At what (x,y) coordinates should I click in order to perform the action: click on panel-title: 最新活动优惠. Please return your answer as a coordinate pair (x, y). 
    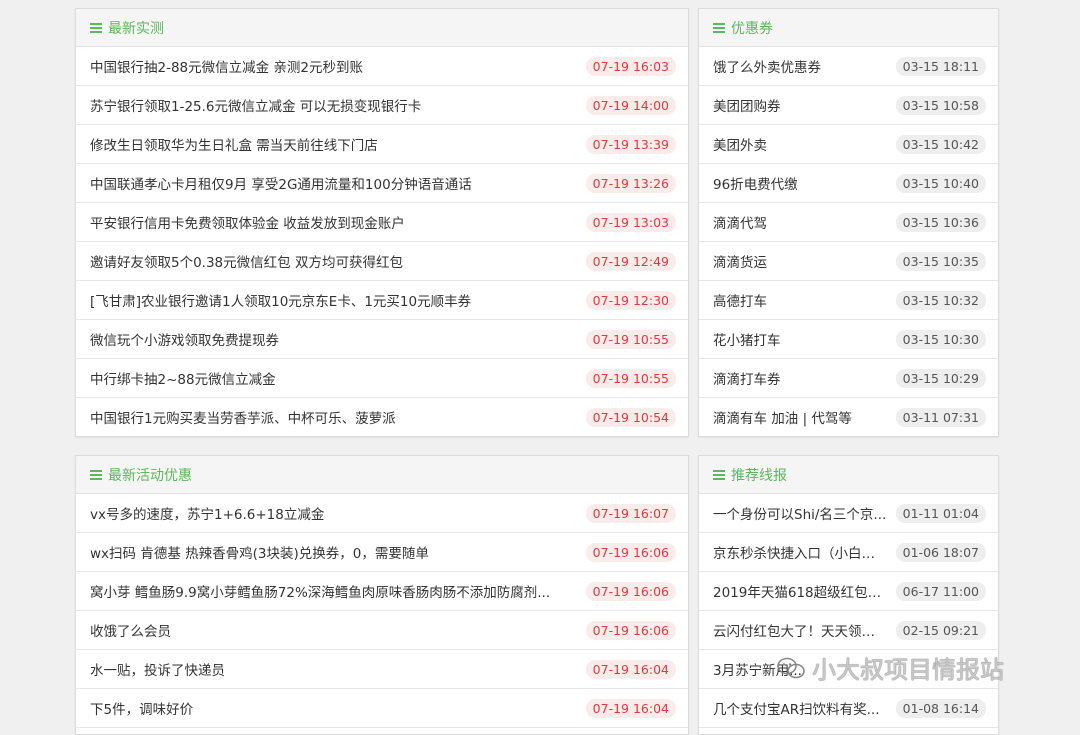
    Looking at the image, I should click on (150, 475).